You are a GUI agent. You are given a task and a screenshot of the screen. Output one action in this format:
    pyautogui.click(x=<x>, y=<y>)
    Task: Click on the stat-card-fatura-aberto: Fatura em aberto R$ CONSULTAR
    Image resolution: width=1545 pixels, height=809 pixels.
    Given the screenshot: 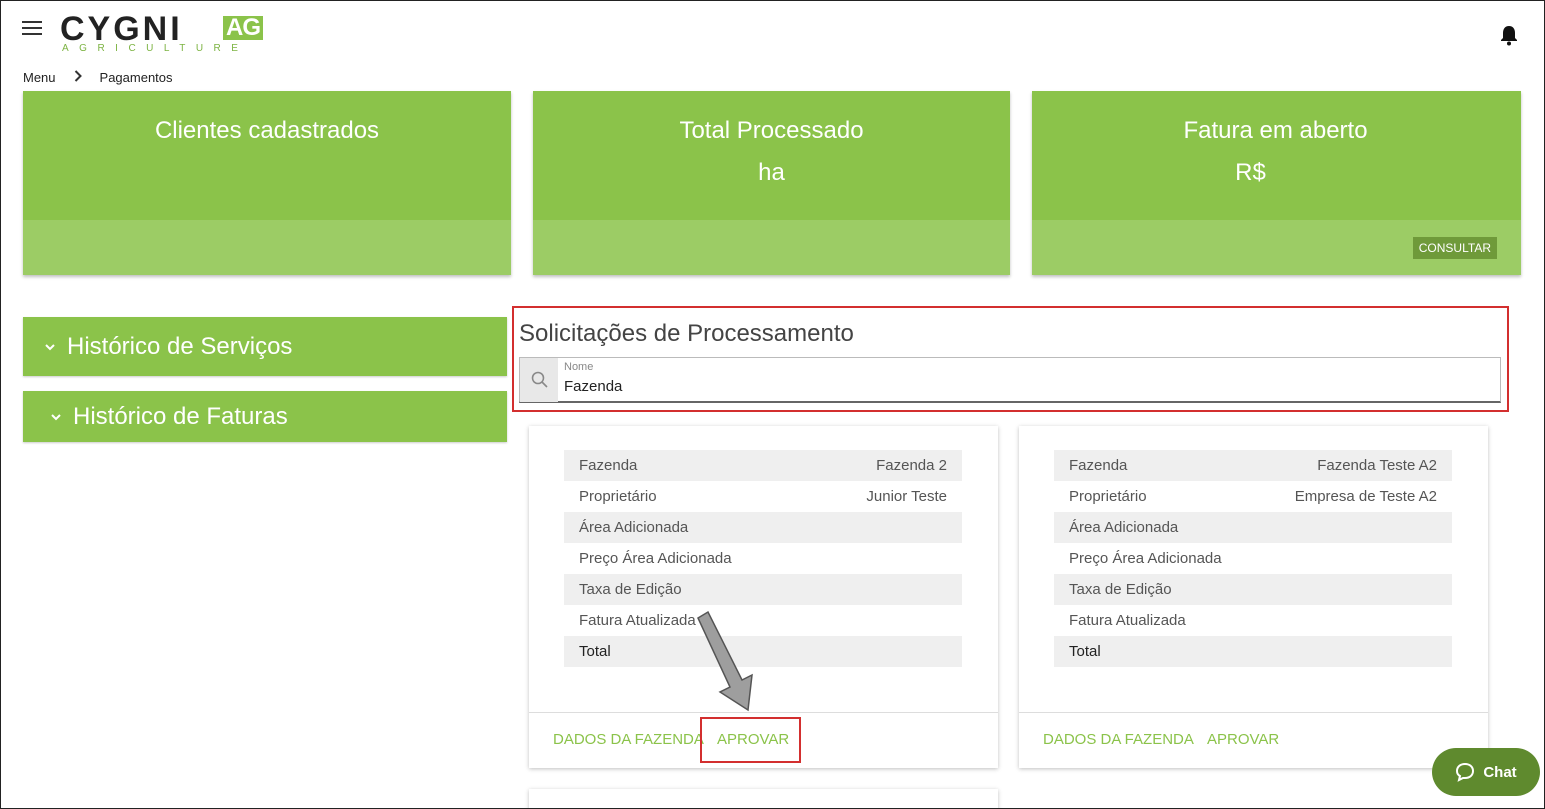 What is the action you would take?
    pyautogui.click(x=1276, y=183)
    